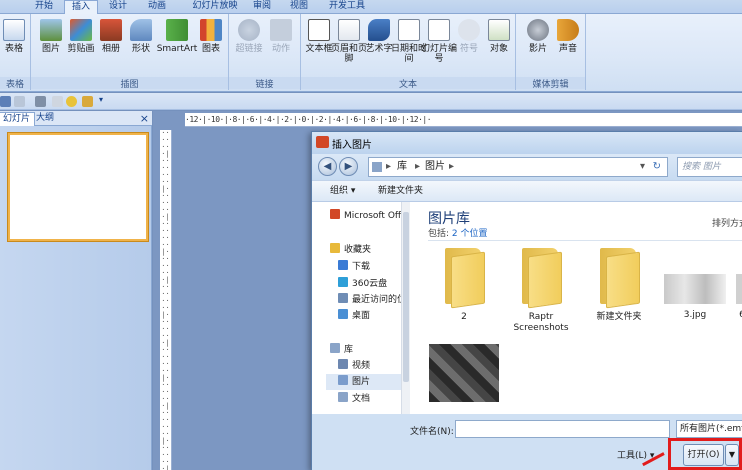 The height and width of the screenshot is (470, 742). I want to click on sound-button: 声音, so click(568, 35).